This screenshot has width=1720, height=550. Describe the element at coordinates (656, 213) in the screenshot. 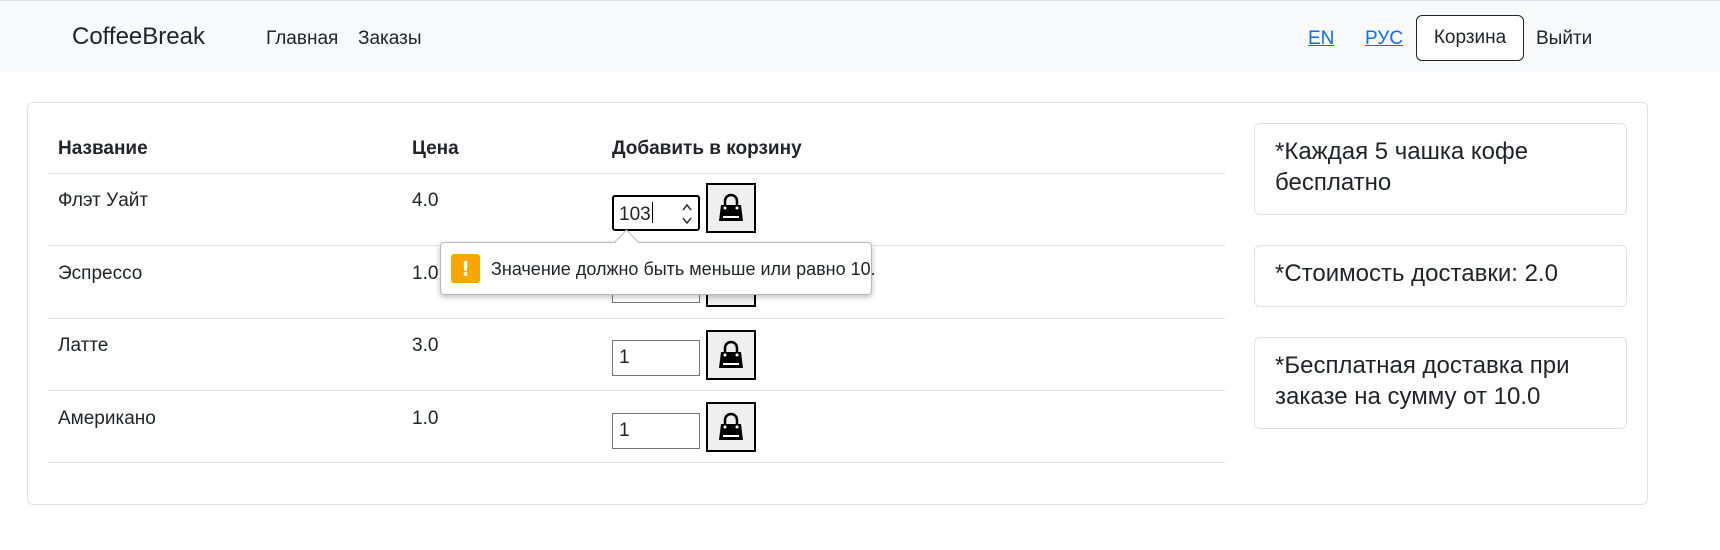

I see `quantity-input: 103` at that location.